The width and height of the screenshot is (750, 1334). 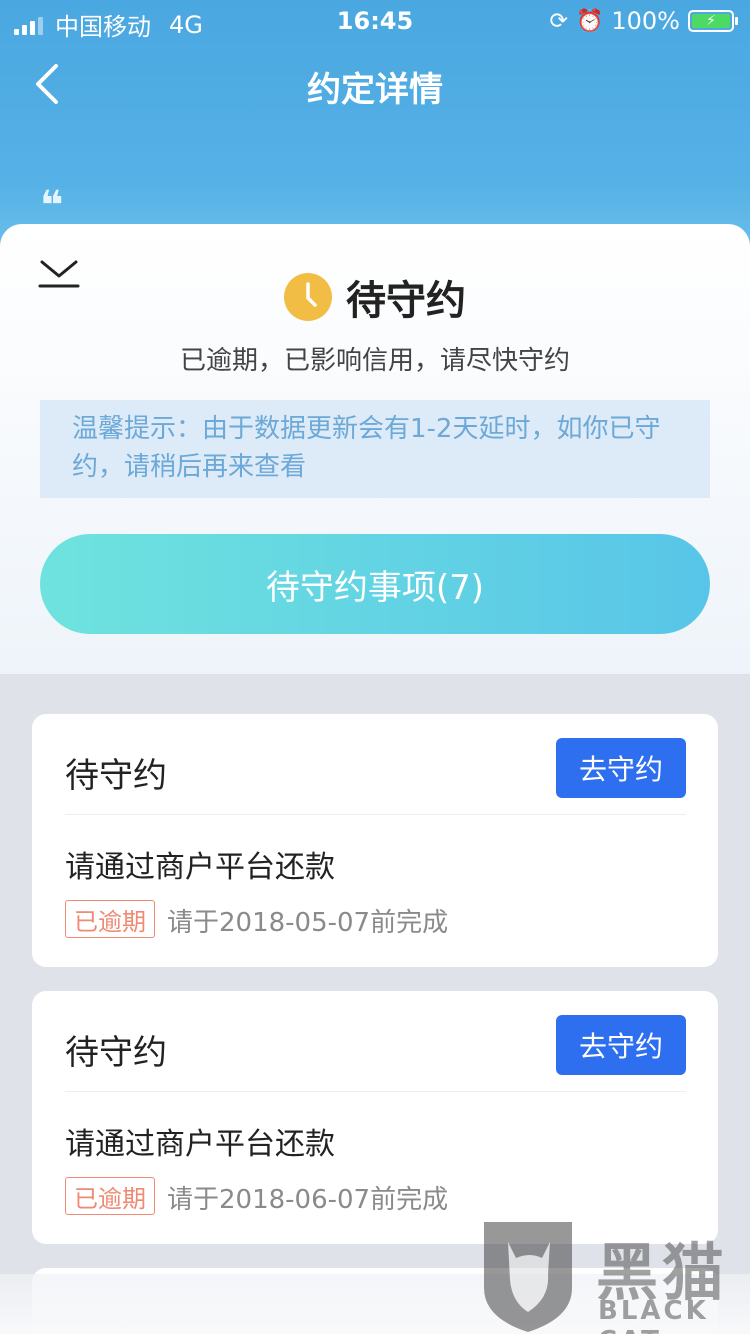 I want to click on deadline-text: 请于2018-06-07前完成, so click(x=308, y=1200).